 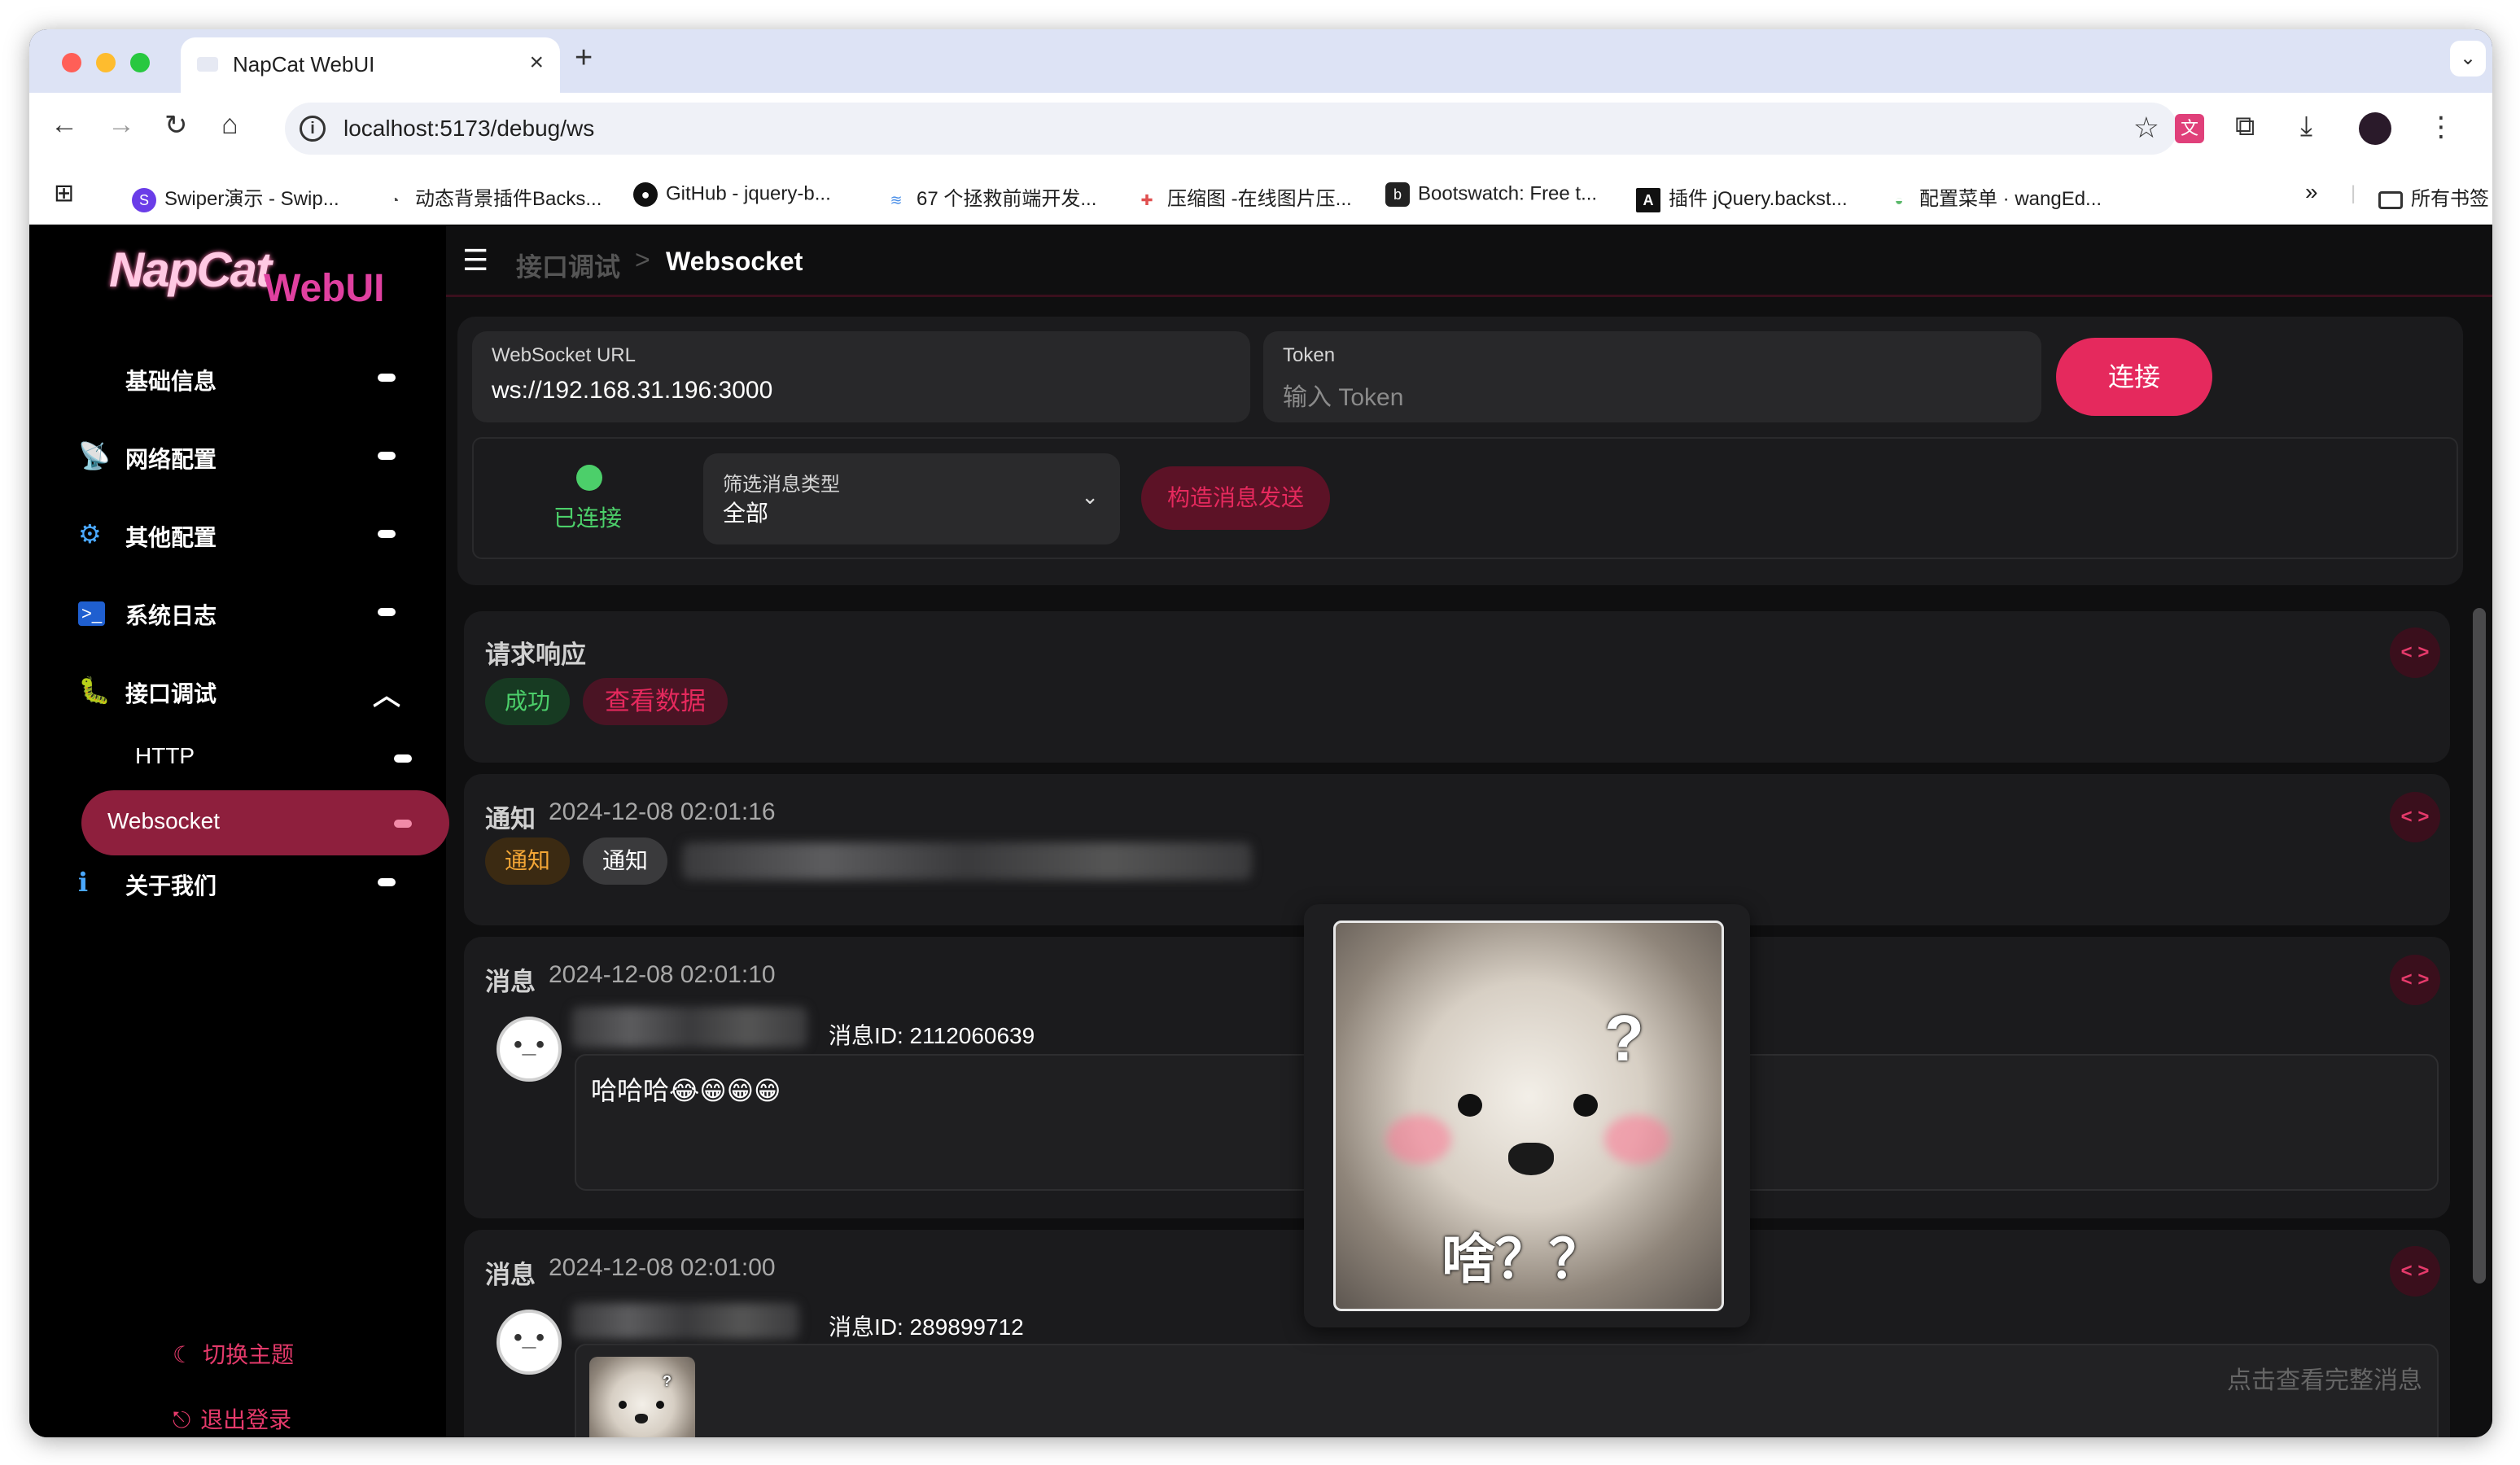 What do you see at coordinates (2441, 127) in the screenshot?
I see `browser-menu-icon: ⋮` at bounding box center [2441, 127].